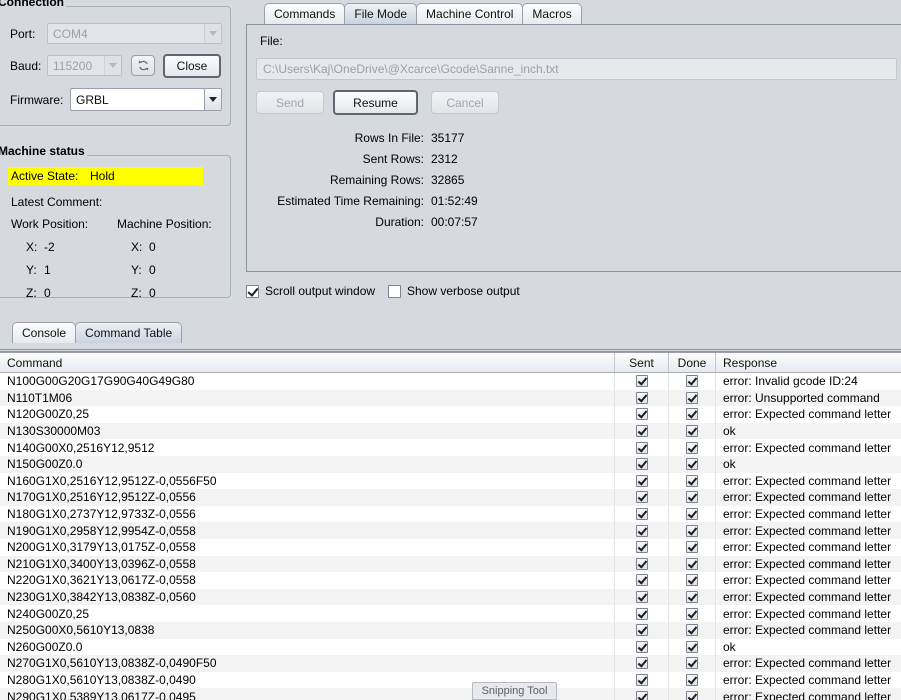 This screenshot has height=700, width=901. I want to click on cell-command: N160G1X0,2516Y12,9512Z-0,0556F50, so click(307, 481).